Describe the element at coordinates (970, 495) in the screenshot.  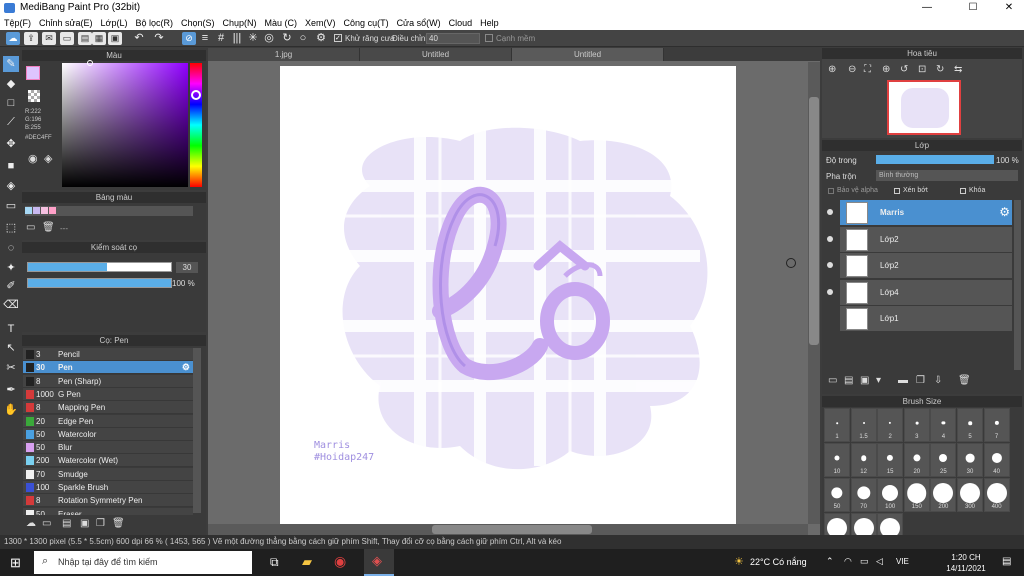
I see `brush-size-cell: 300` at that location.